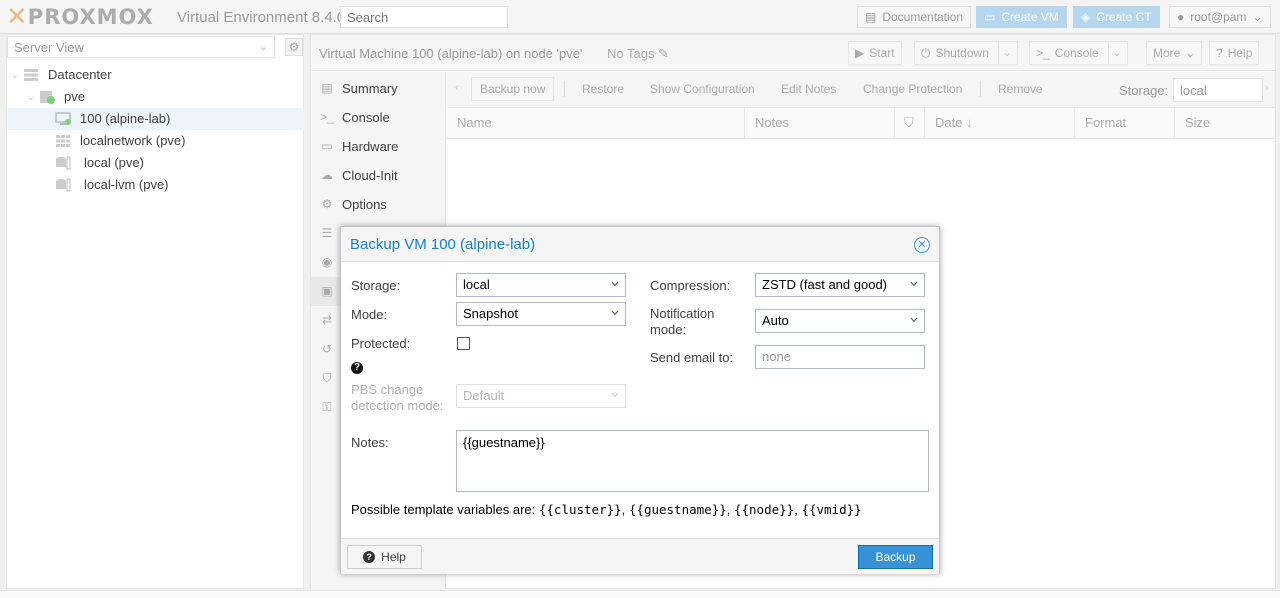 The image size is (1280, 598). Describe the element at coordinates (966, 53) in the screenshot. I see `shutdown-button: ⏻ Shutdown ⌄` at that location.